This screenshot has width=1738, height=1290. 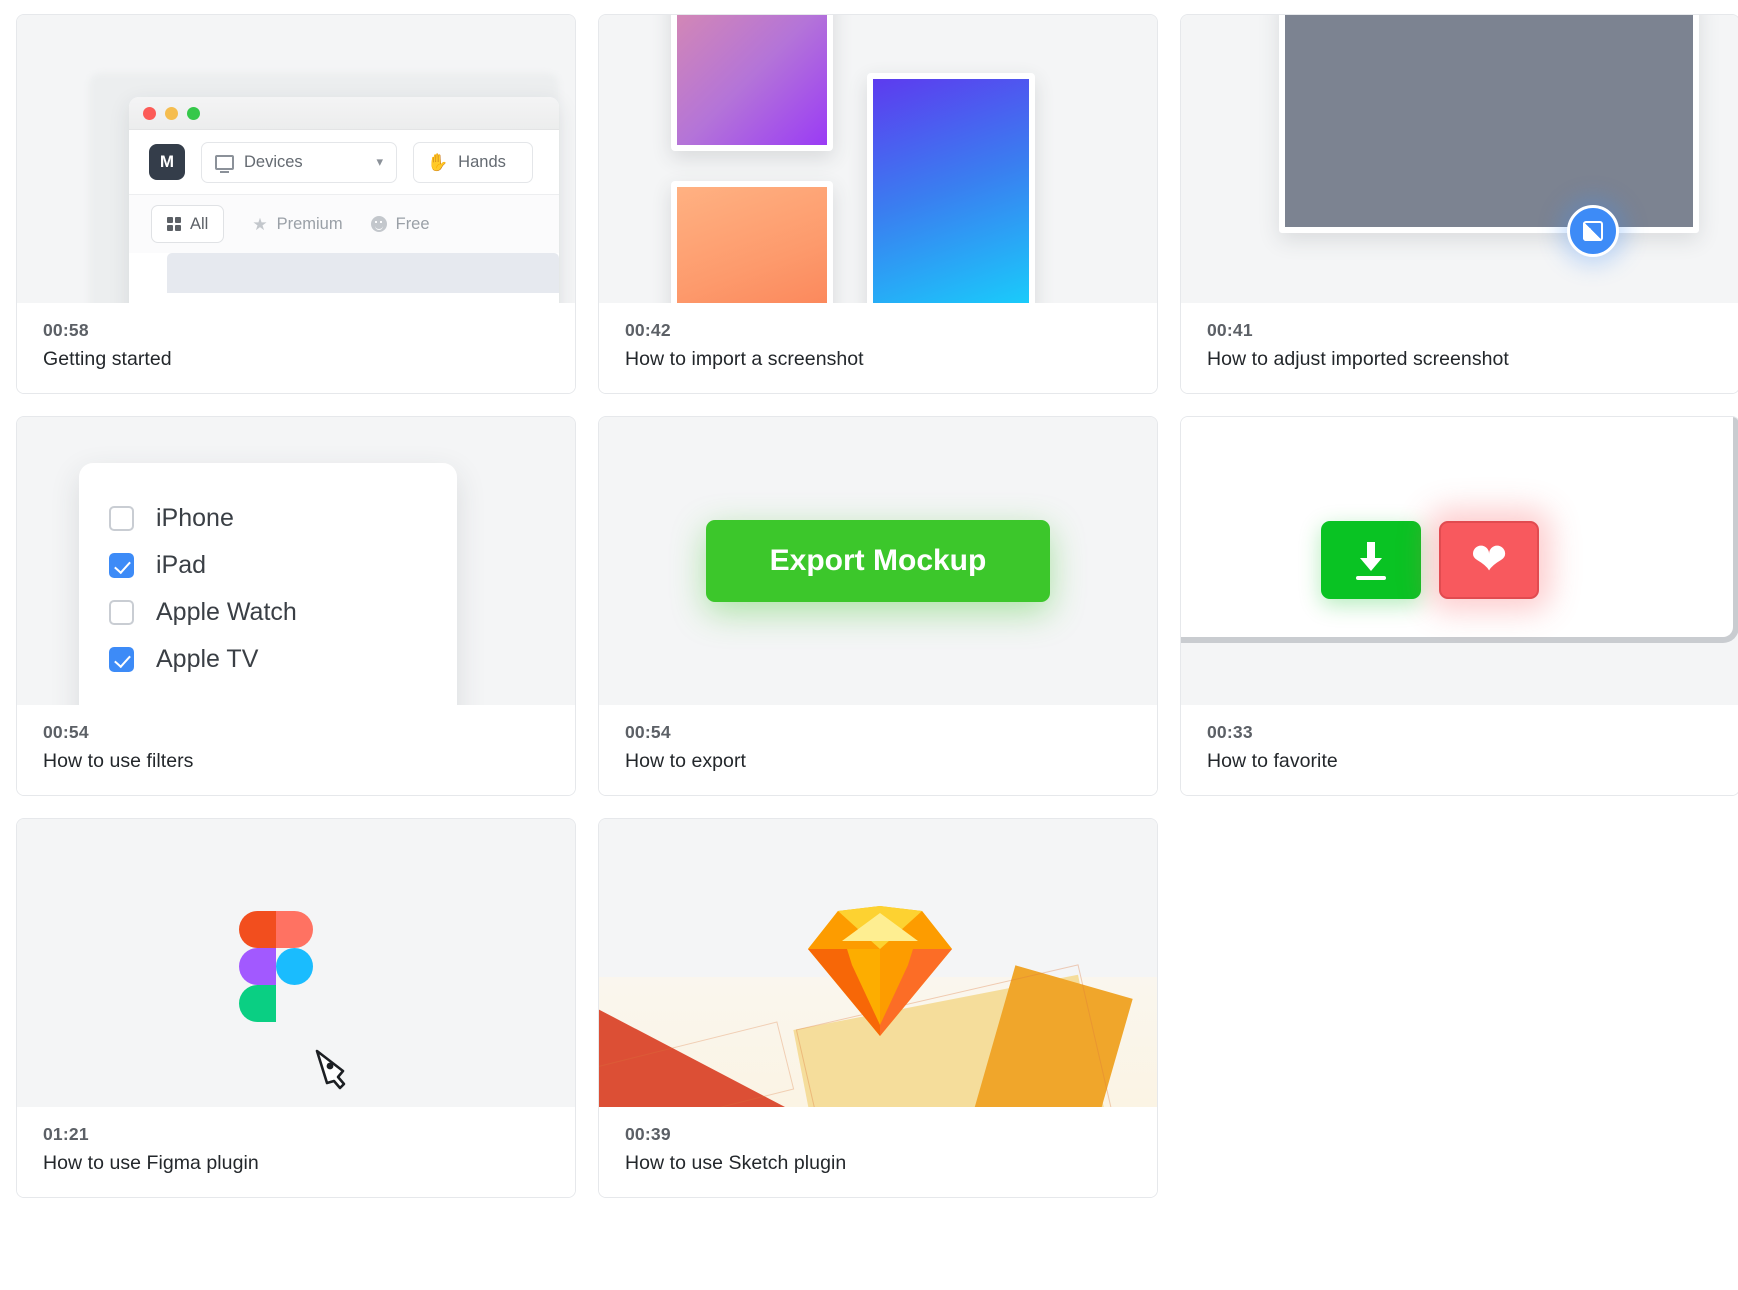 What do you see at coordinates (412, 223) in the screenshot?
I see `tab-free-label: Free` at bounding box center [412, 223].